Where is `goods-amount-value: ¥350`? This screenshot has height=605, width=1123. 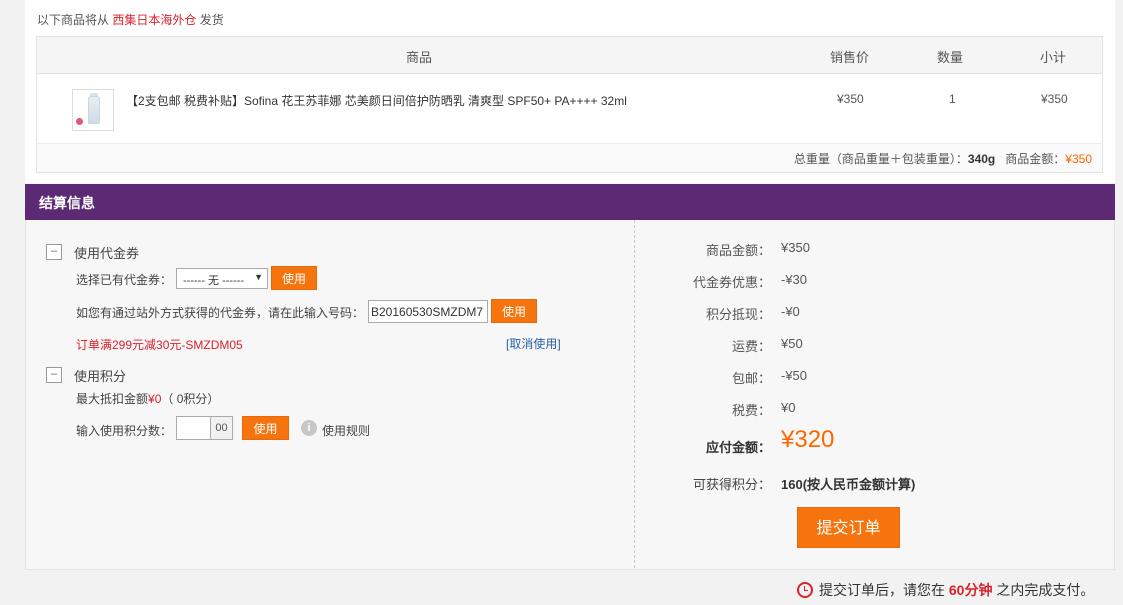
goods-amount-value: ¥350 is located at coordinates (1078, 159).